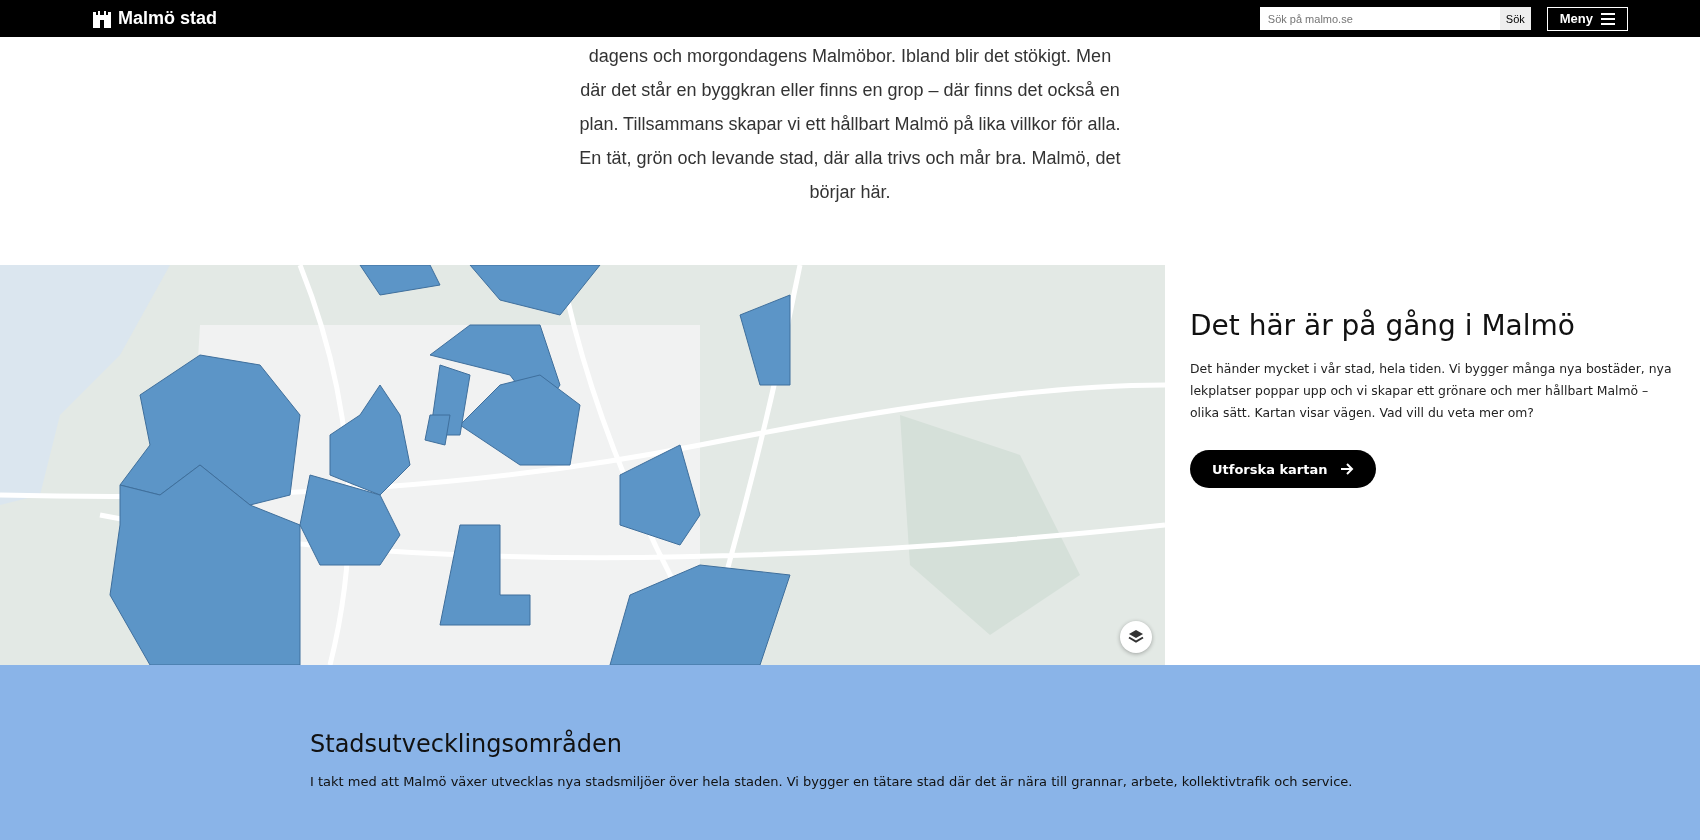 The width and height of the screenshot is (1700, 840). I want to click on castle-icon, so click(102, 18).